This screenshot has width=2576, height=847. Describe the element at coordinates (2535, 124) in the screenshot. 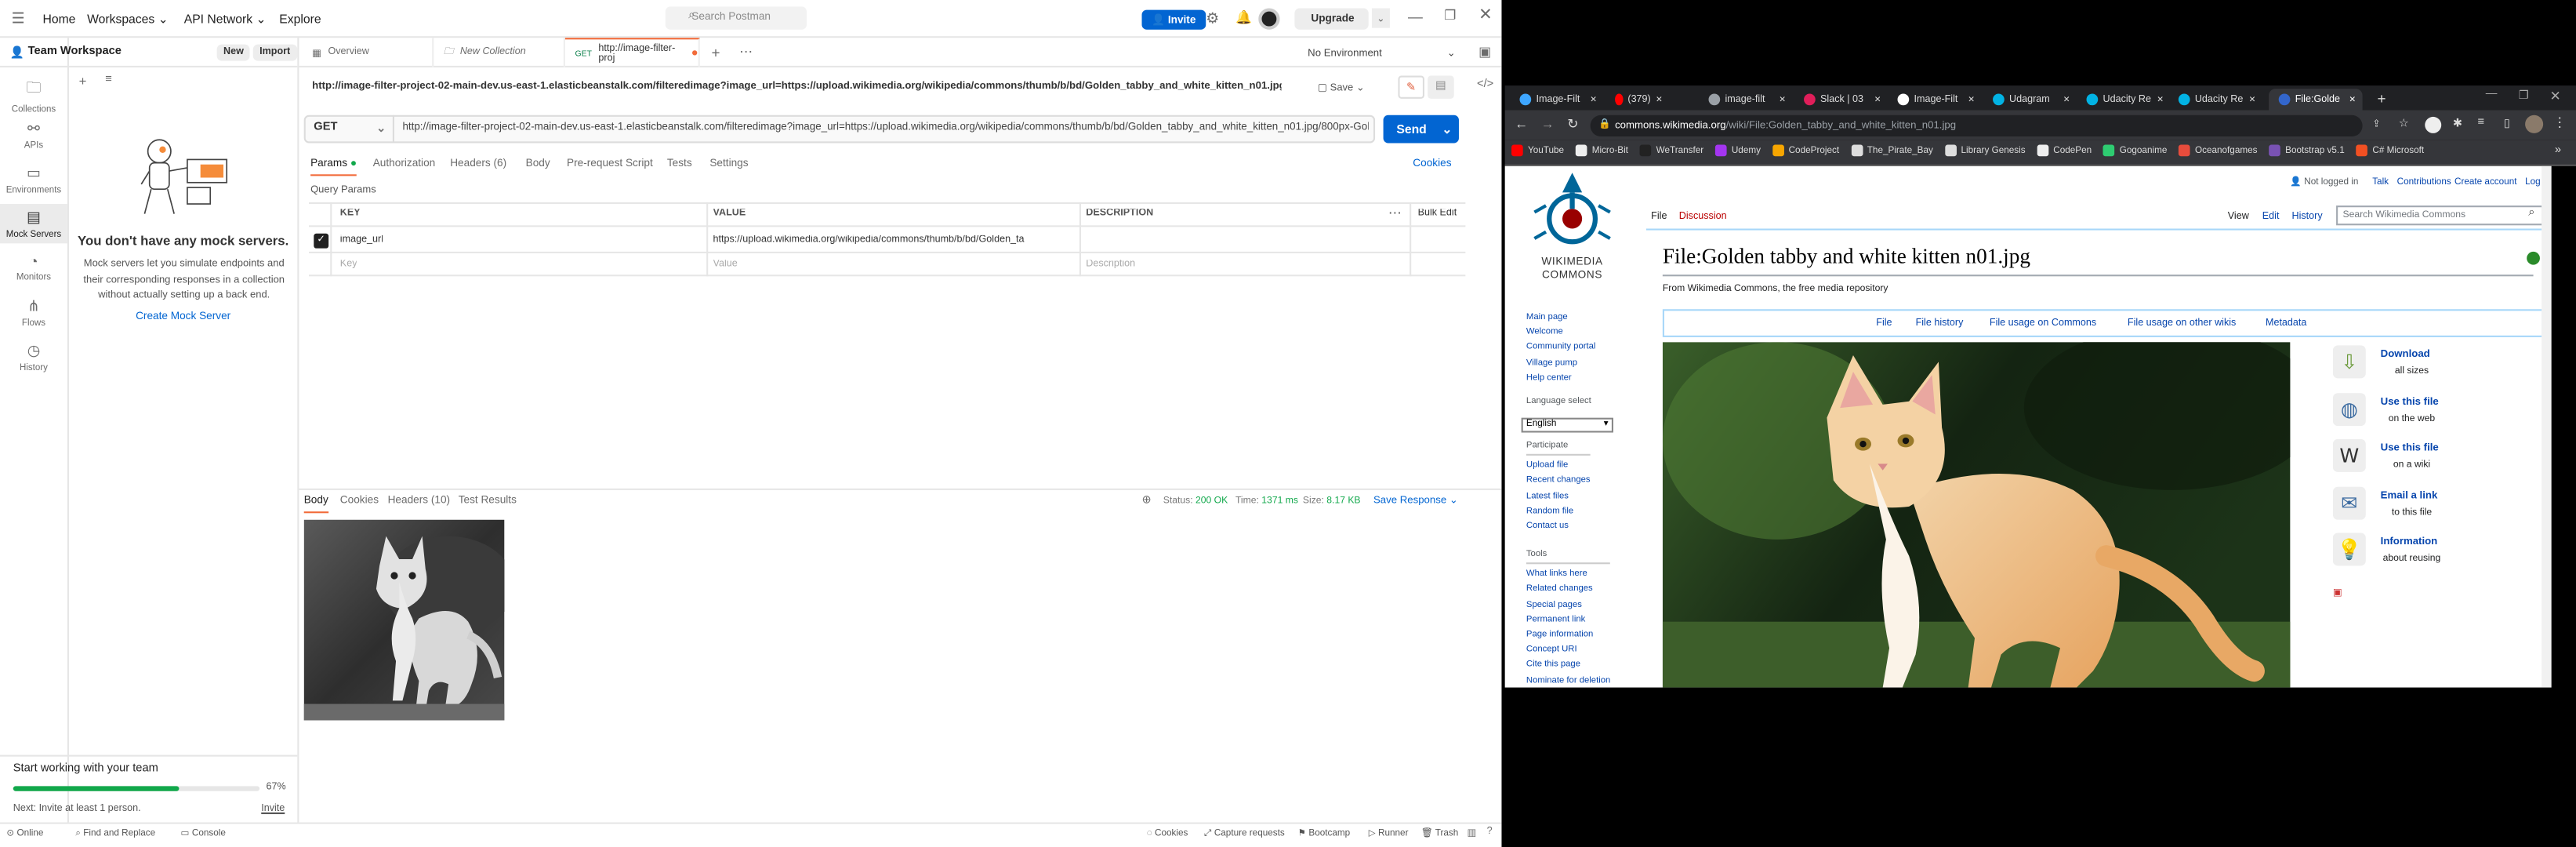

I see `profile-avatar` at that location.